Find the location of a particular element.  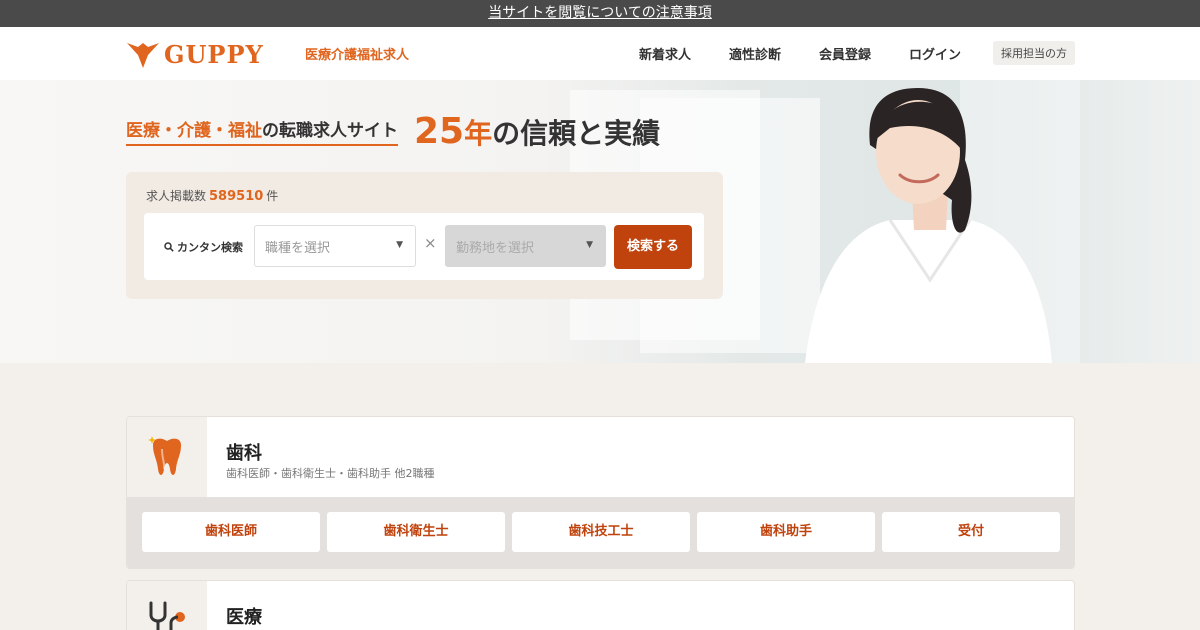

job-count: 求人掲載数 589510 件 is located at coordinates (212, 195).